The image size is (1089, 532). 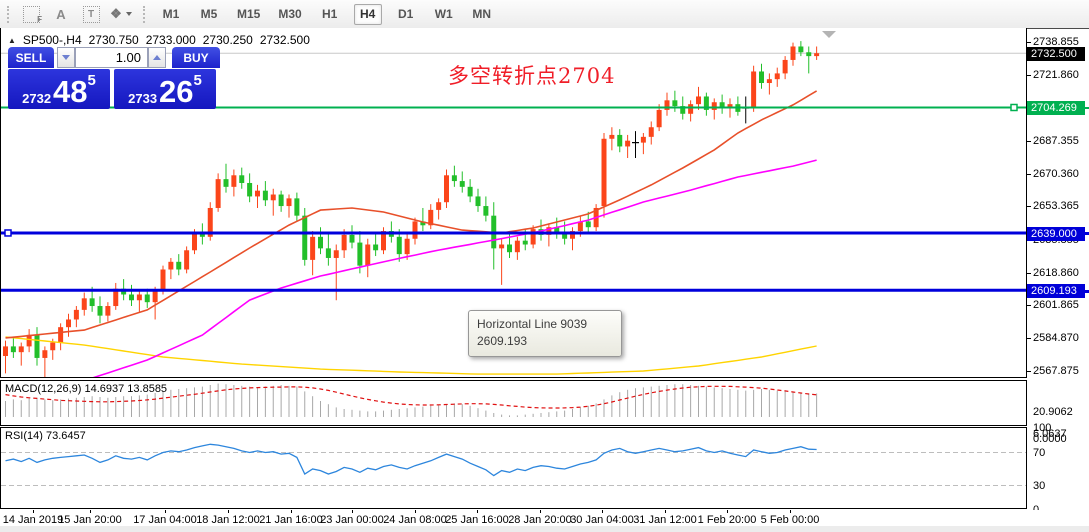 I want to click on text-a-icon: A, so click(x=61, y=14).